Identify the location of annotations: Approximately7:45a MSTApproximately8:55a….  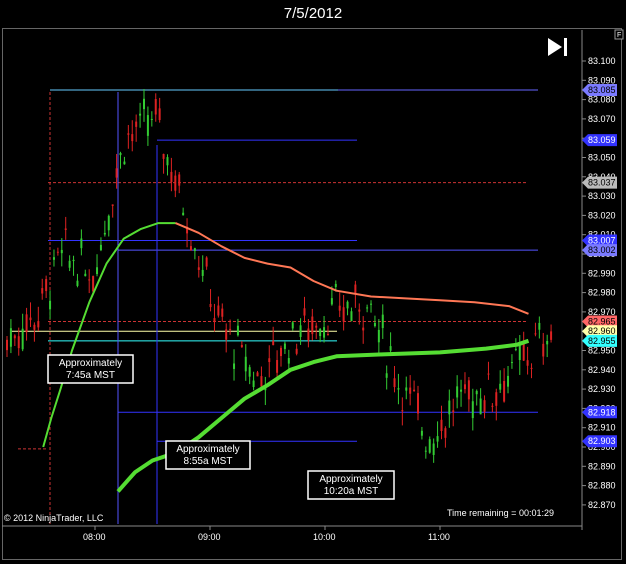
(221, 427).